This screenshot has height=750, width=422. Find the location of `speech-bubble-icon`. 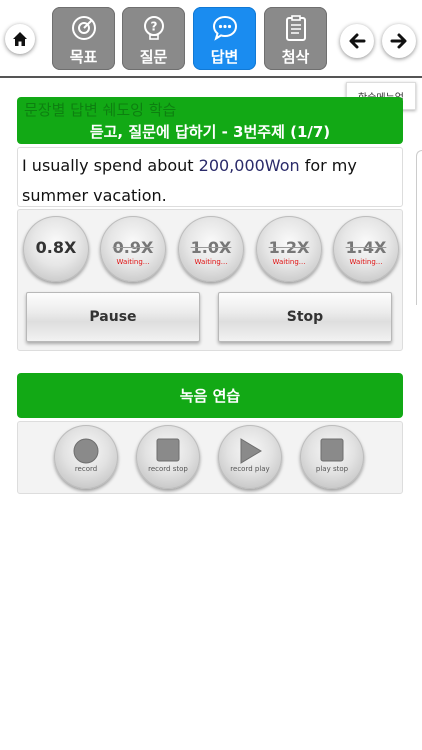

speech-bubble-icon is located at coordinates (224, 28).